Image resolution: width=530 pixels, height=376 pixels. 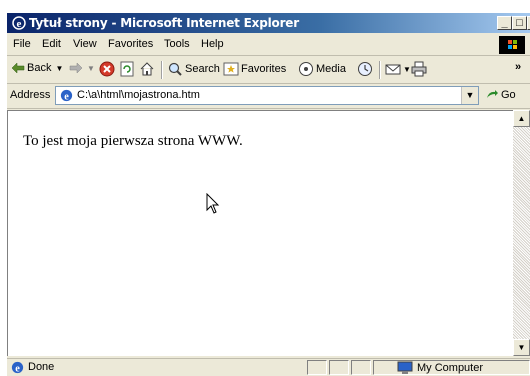 I want to click on address-dropdown-icon: ▼, so click(x=469, y=95).